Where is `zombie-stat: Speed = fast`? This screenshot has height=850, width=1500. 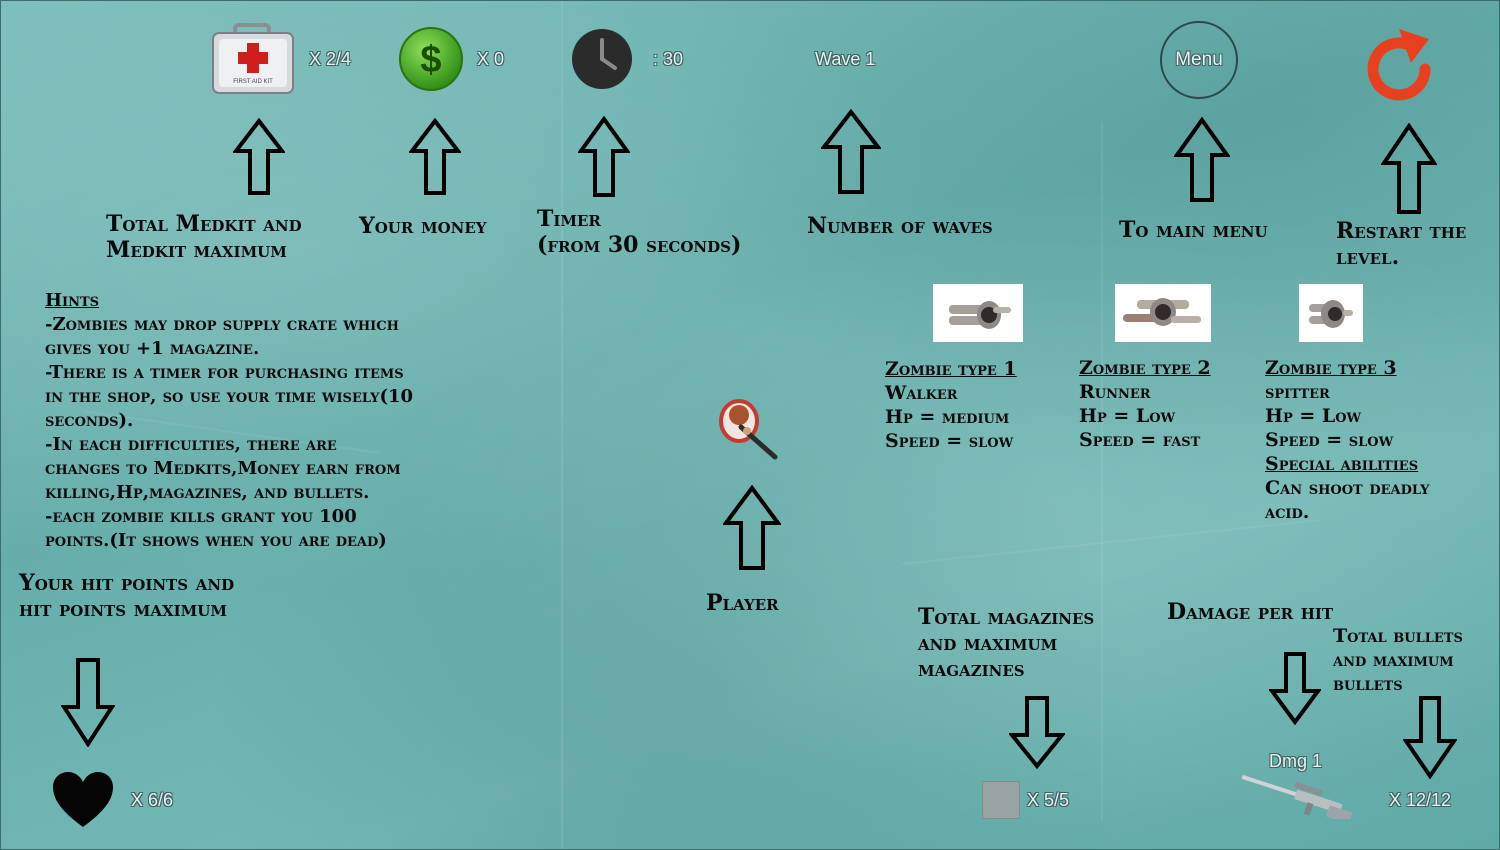
zombie-stat: Speed = fast is located at coordinates (1140, 440).